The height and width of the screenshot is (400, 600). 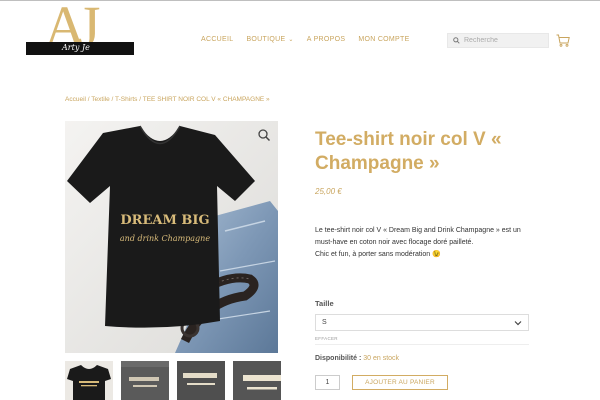 I want to click on breadcrumb-accueil: Accueil, so click(x=75, y=99).